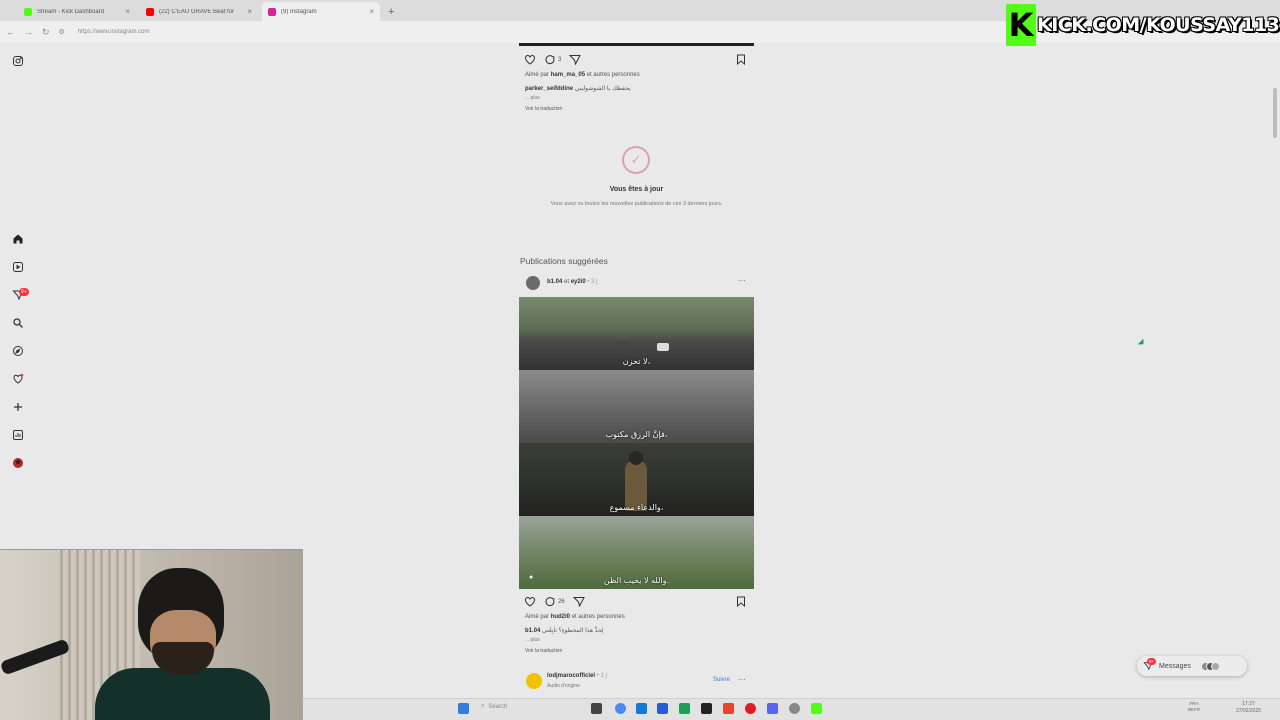 The width and height of the screenshot is (1280, 720). Describe the element at coordinates (641, 708) in the screenshot. I see `edge-icon` at that location.